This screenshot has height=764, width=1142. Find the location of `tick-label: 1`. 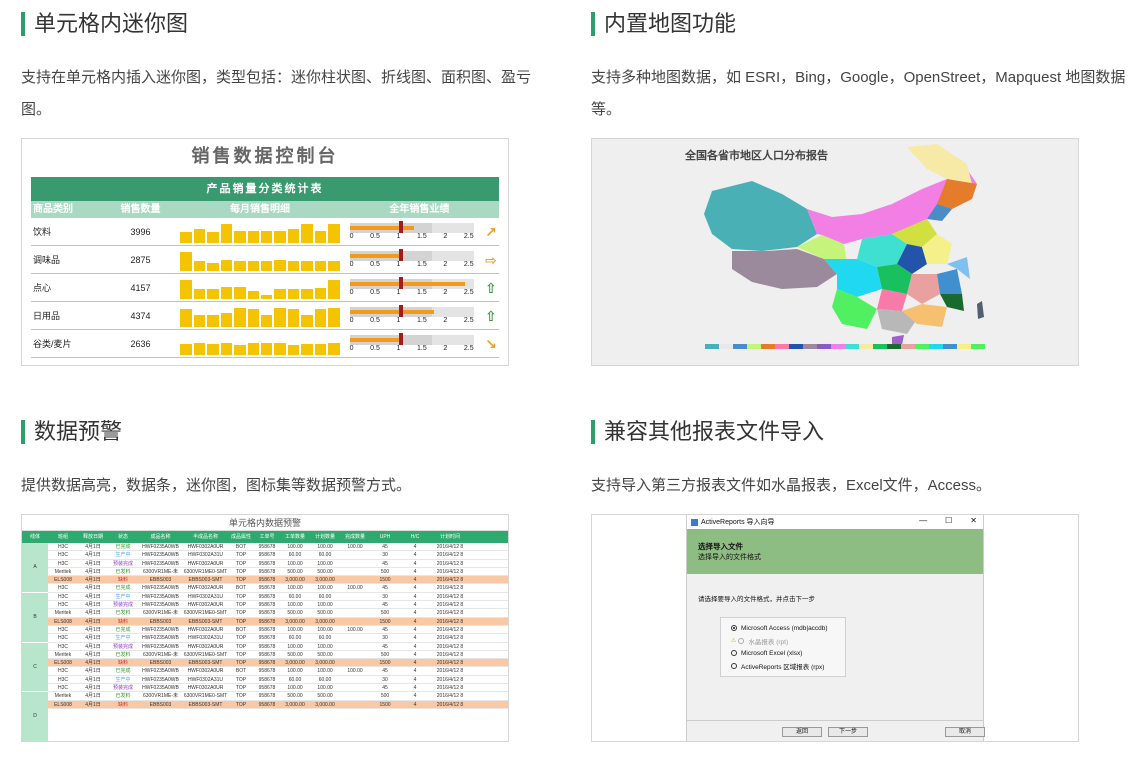

tick-label: 1 is located at coordinates (398, 236).